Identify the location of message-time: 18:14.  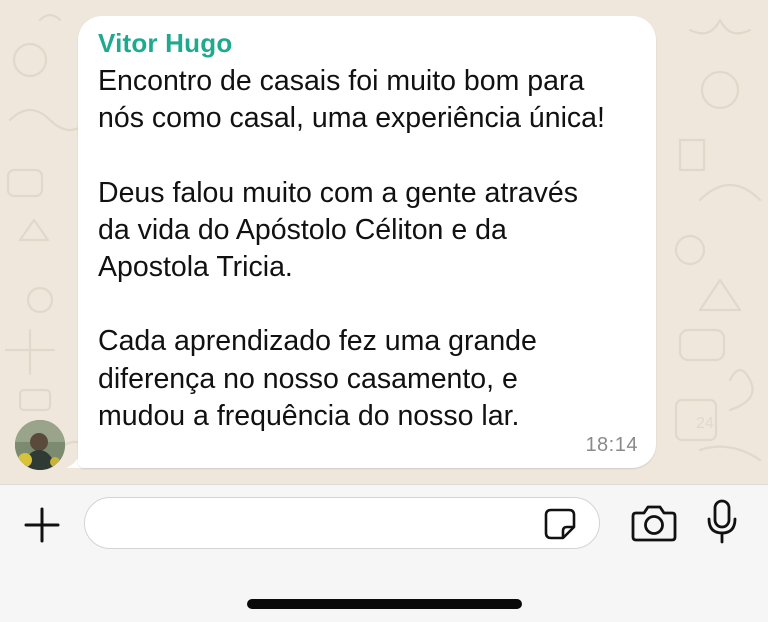
(611, 445).